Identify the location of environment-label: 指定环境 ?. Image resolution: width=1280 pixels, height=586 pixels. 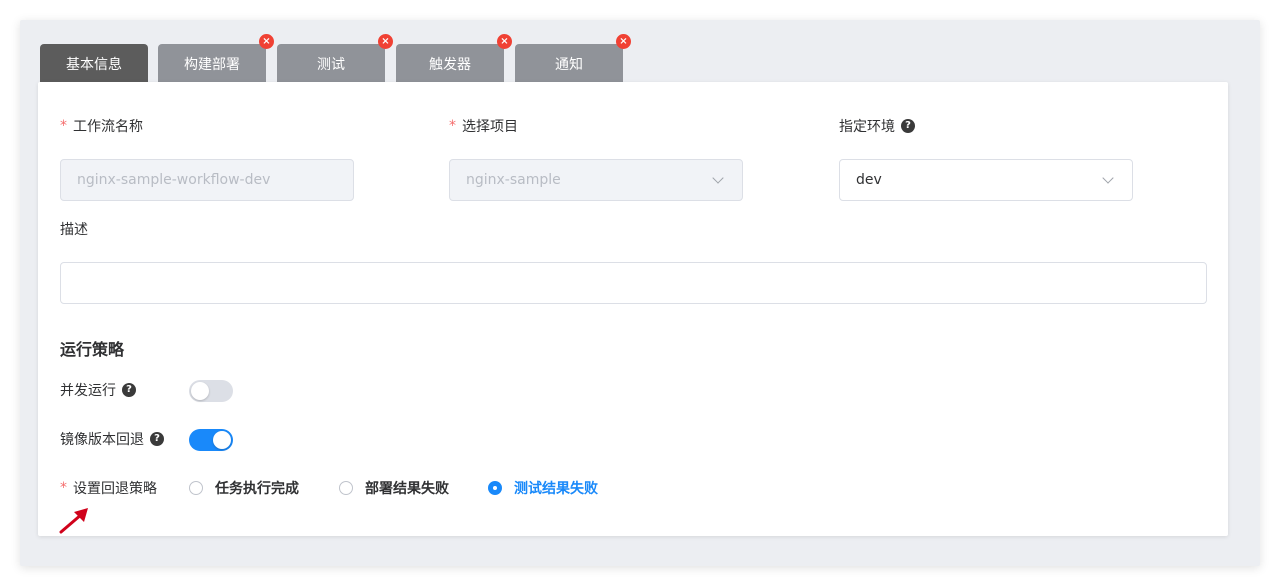
(877, 126).